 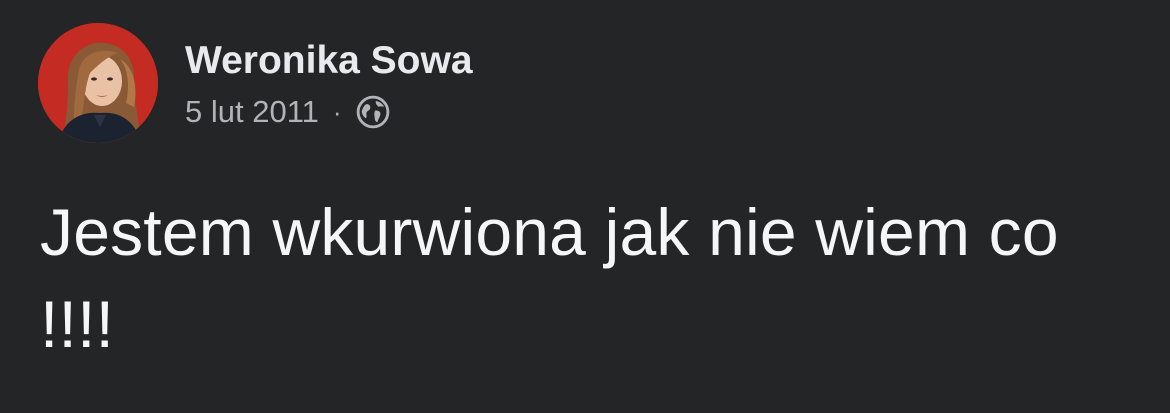 What do you see at coordinates (252, 112) in the screenshot?
I see `post-date: 5 lut 2011` at bounding box center [252, 112].